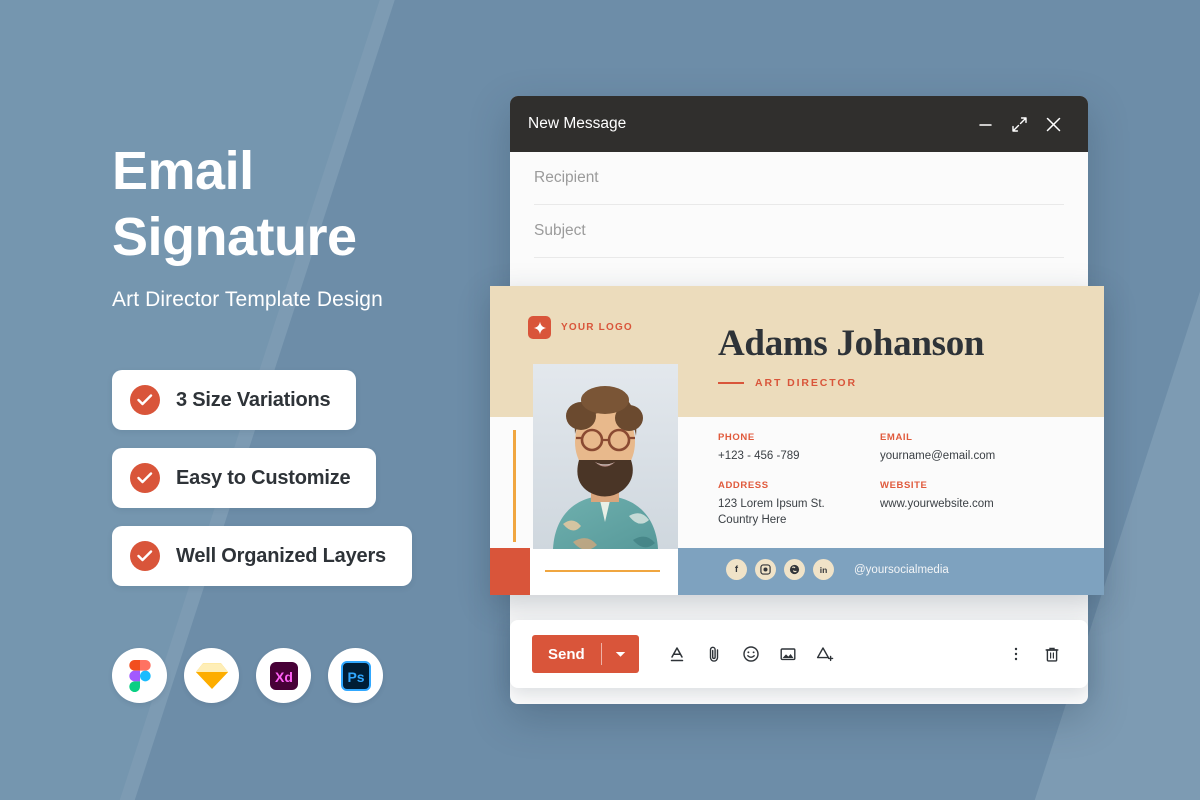 The image size is (1200, 800). Describe the element at coordinates (731, 383) in the screenshot. I see `role-dash-icon` at that location.